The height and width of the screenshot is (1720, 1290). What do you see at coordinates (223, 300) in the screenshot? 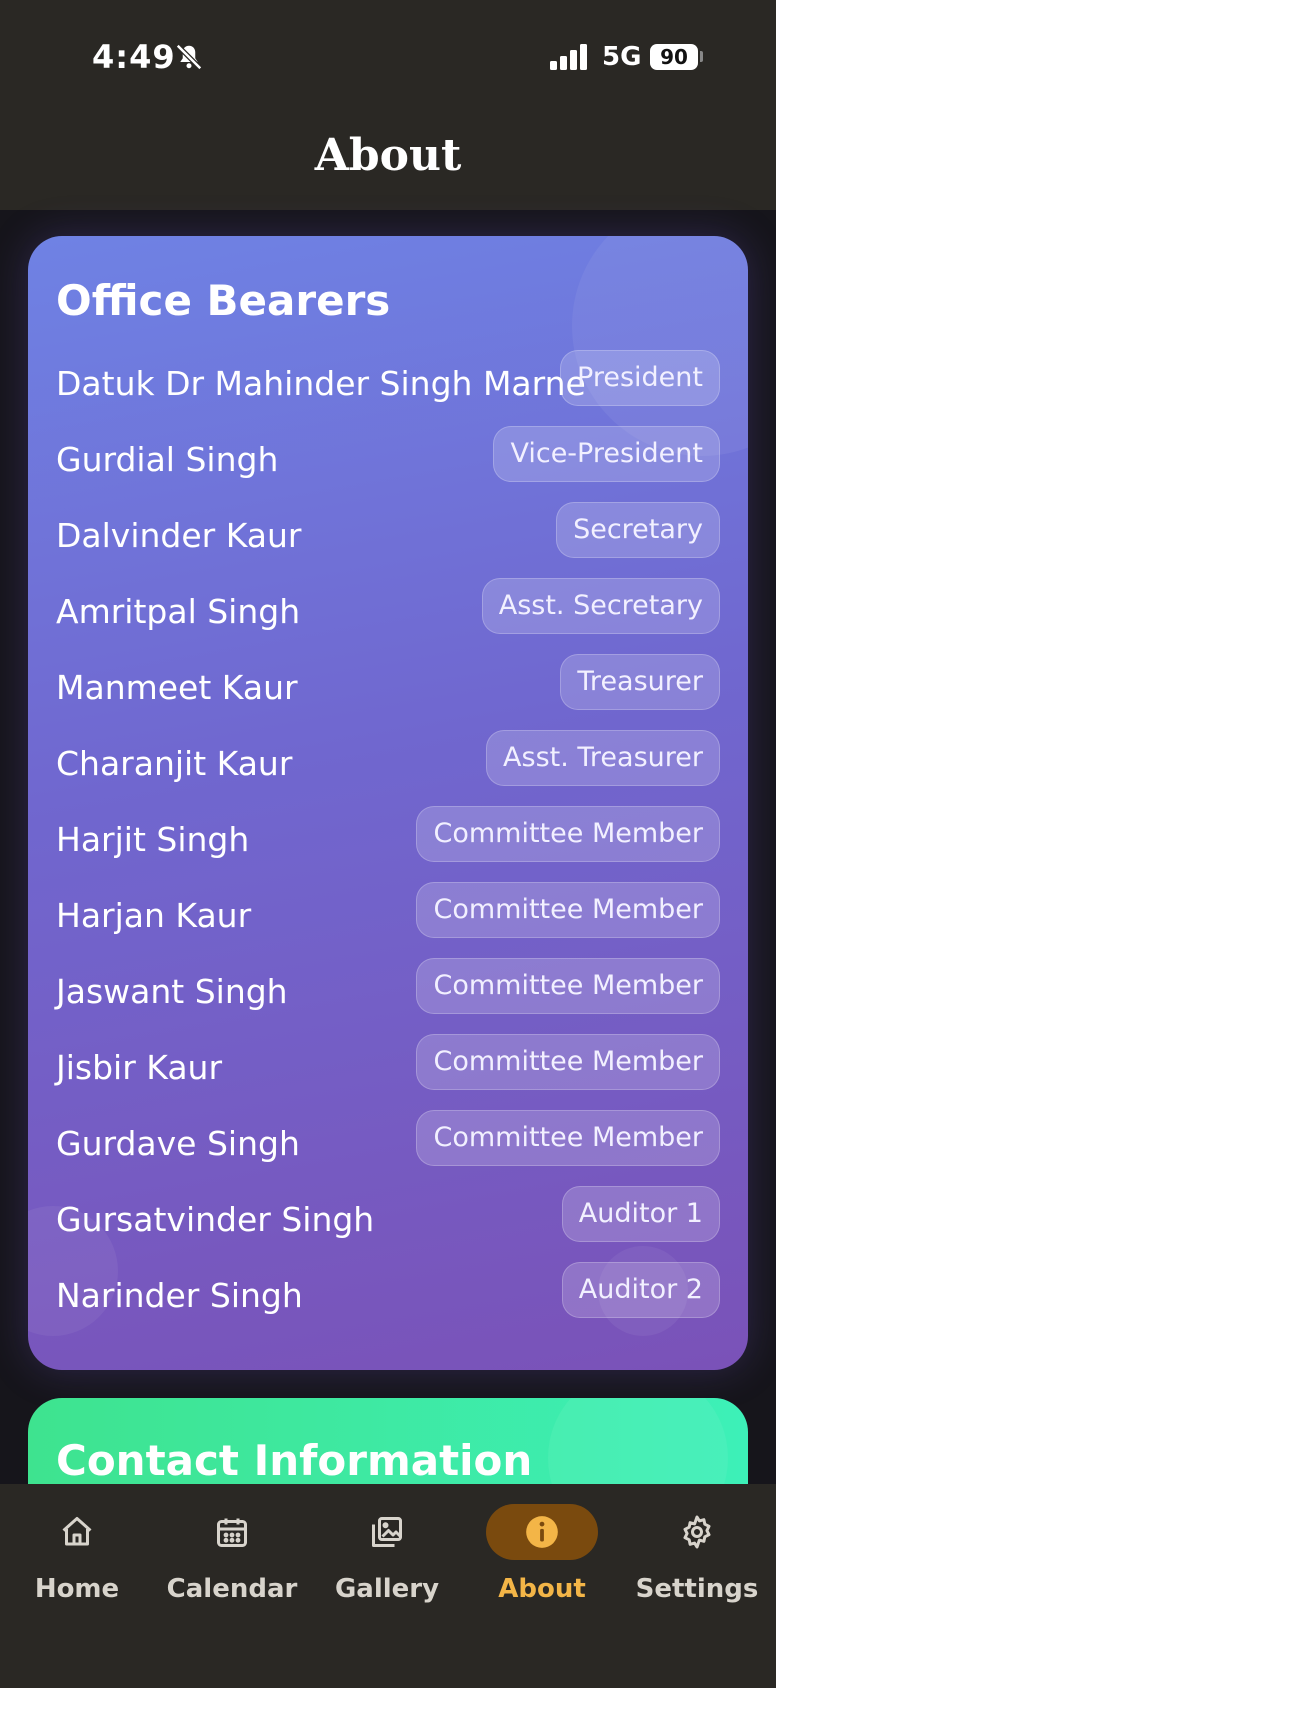
I see `office-bearers-title: Office Bearers` at bounding box center [223, 300].